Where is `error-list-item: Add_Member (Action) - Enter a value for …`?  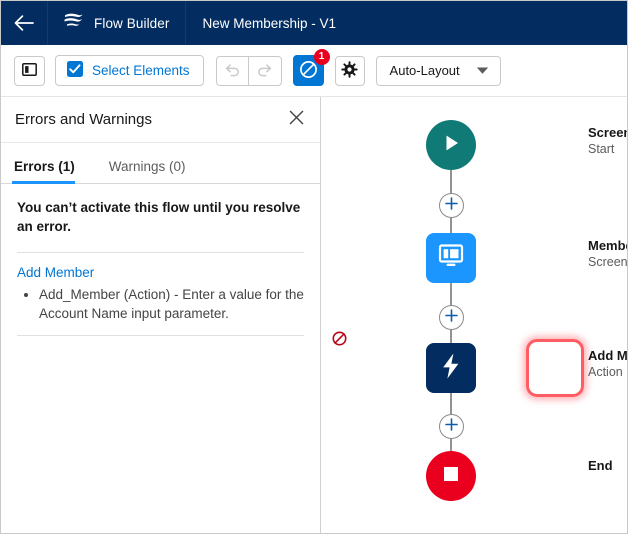
error-list-item: Add_Member (Action) - Enter a value for … is located at coordinates (171, 304).